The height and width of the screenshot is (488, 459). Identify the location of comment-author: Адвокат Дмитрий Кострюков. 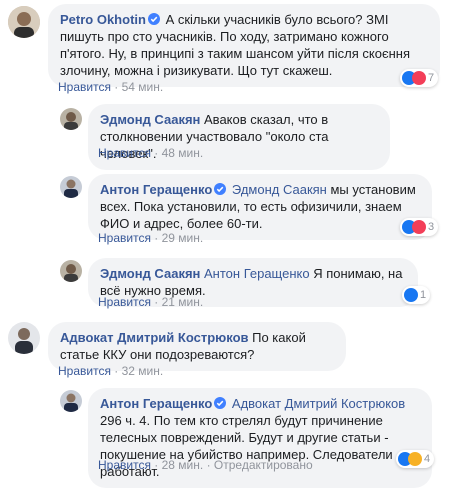
(154, 337).